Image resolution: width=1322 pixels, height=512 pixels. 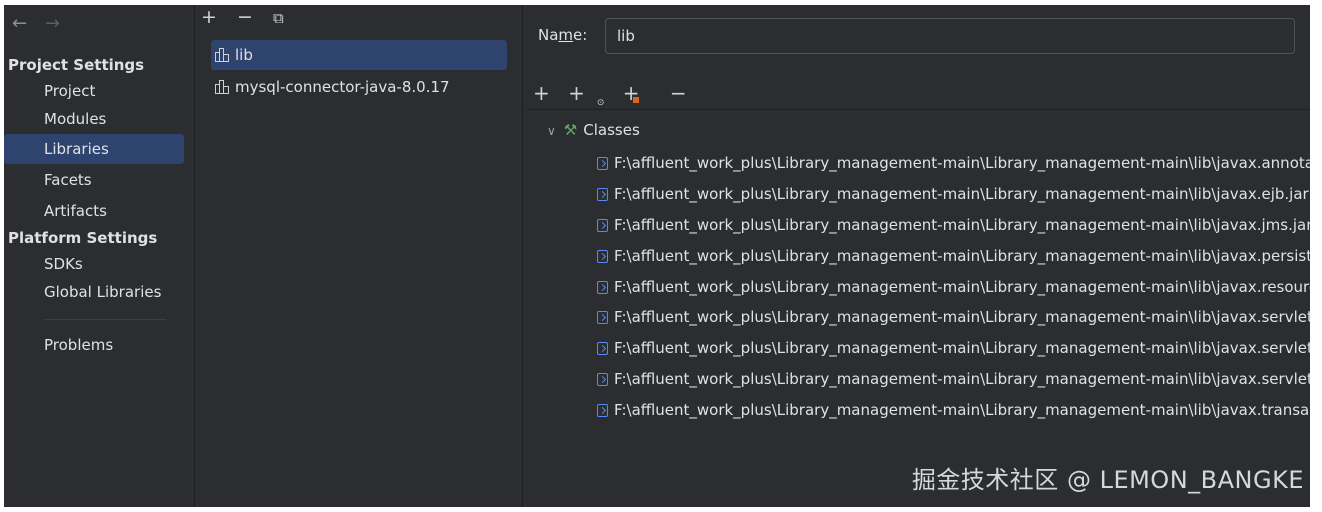 What do you see at coordinates (94, 91) in the screenshot?
I see `nav-item-project: Project` at bounding box center [94, 91].